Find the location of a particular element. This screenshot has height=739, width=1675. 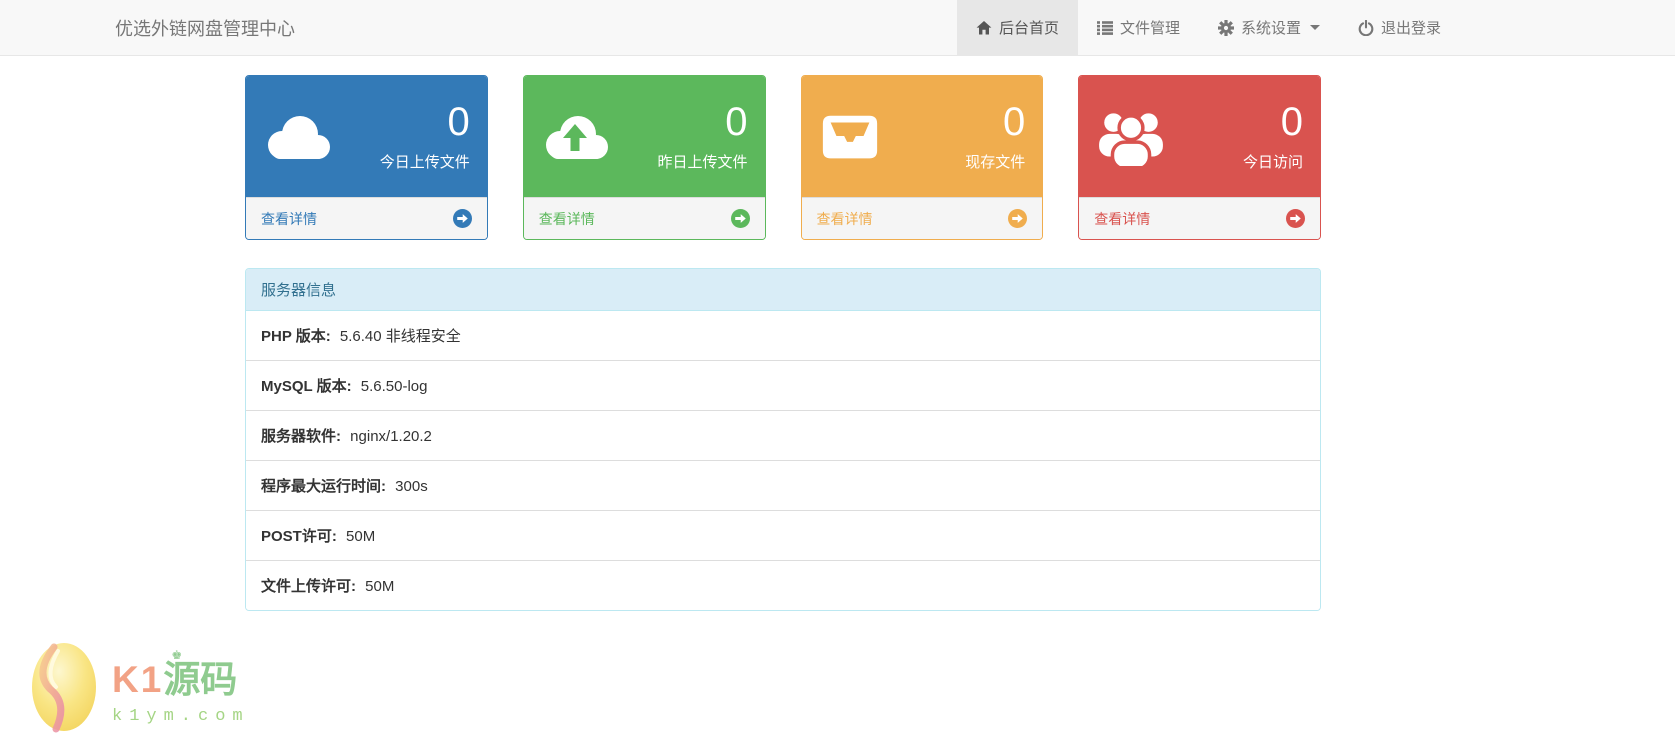

app-title: 优选外链网盘管理中心 is located at coordinates (205, 28).